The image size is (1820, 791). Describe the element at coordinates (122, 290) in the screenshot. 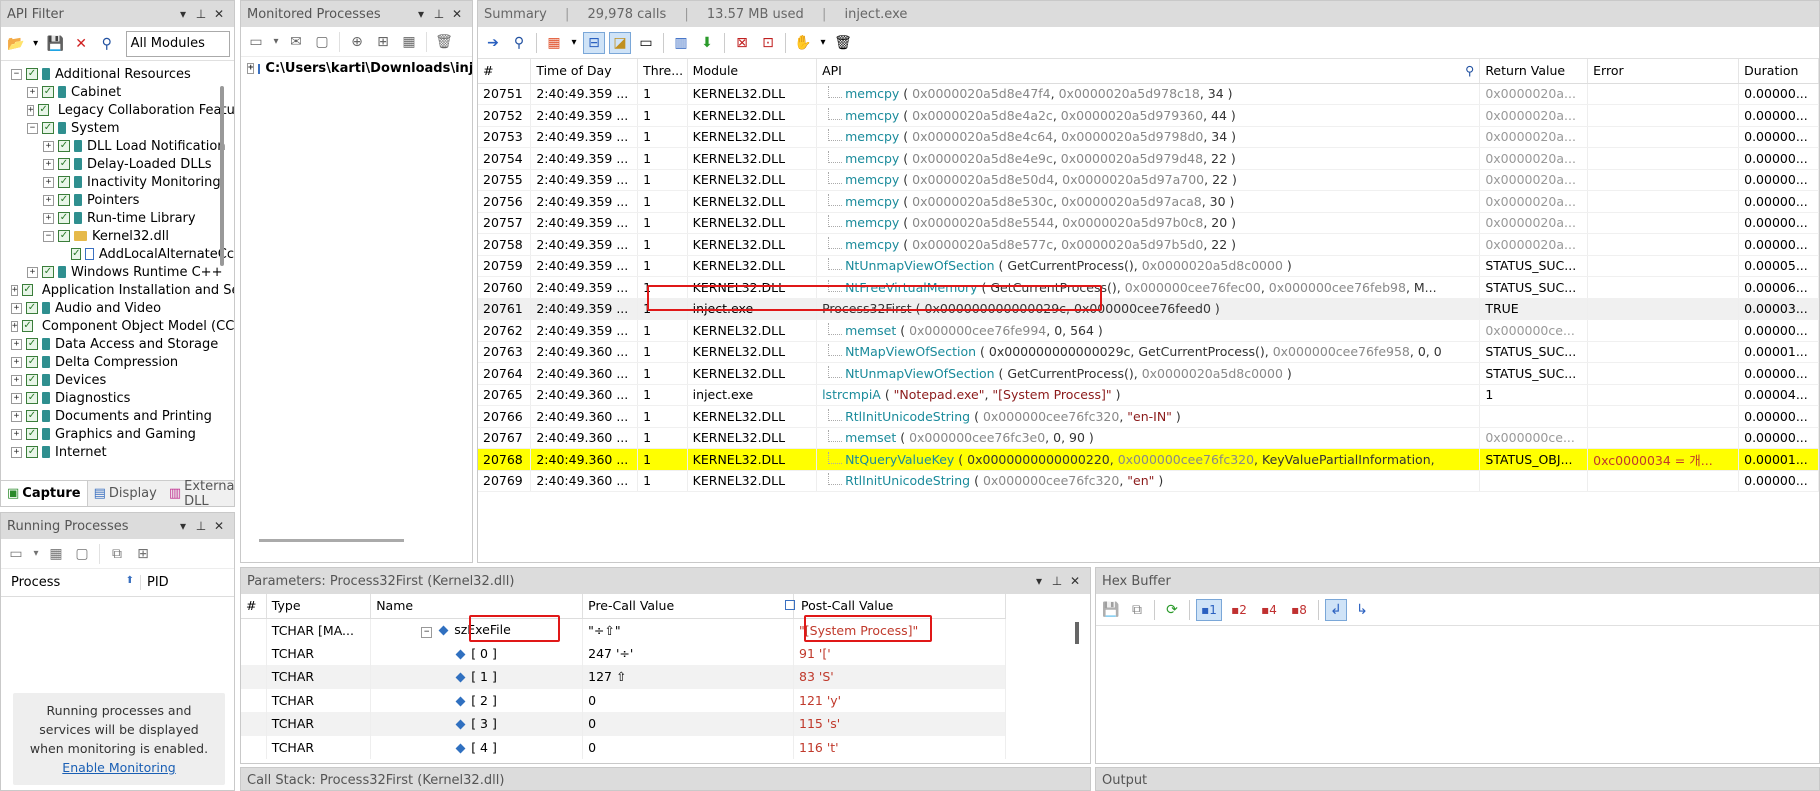

I see `tree-node: + ✓ Application Installation and Se` at that location.